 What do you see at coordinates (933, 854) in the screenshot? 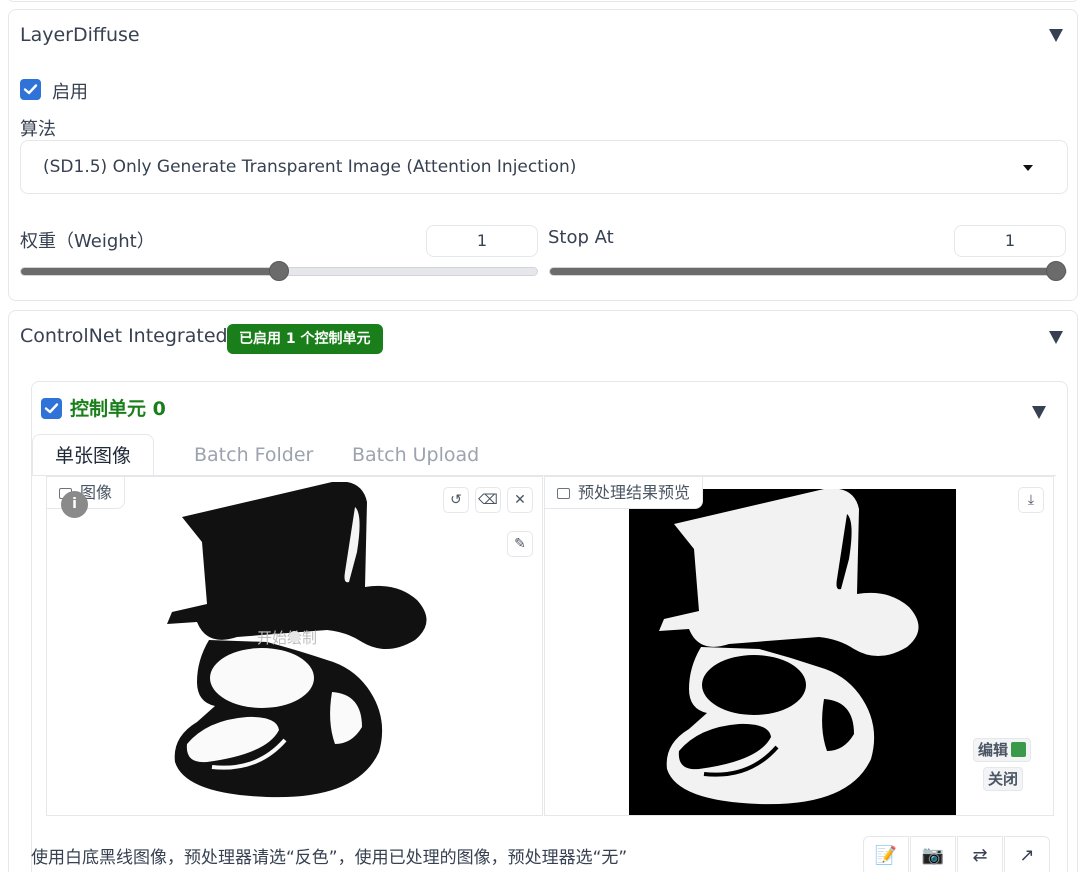
I see `camera-icon: 📷` at bounding box center [933, 854].